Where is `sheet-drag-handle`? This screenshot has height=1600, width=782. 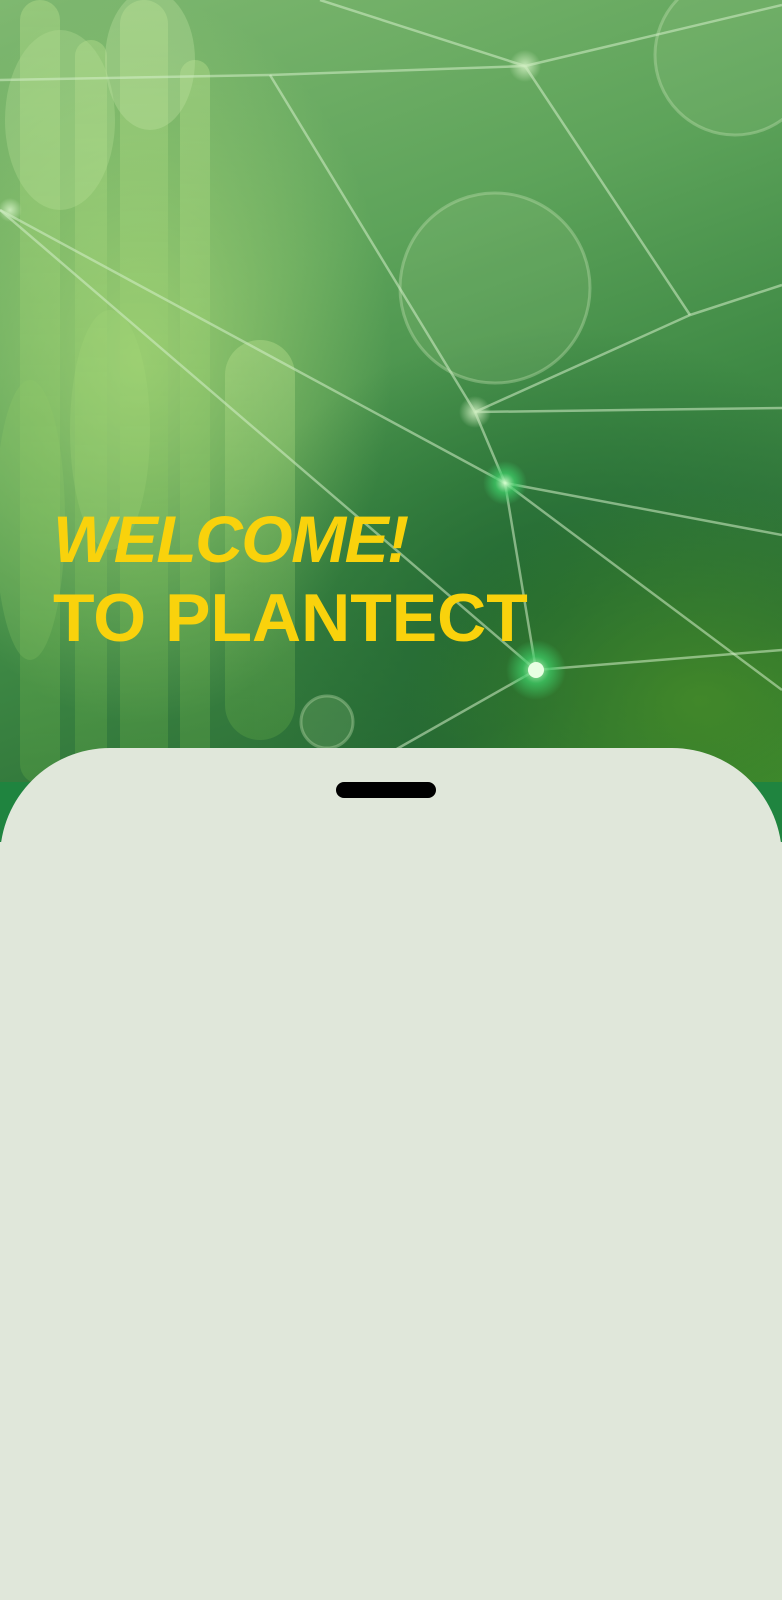 sheet-drag-handle is located at coordinates (386, 790).